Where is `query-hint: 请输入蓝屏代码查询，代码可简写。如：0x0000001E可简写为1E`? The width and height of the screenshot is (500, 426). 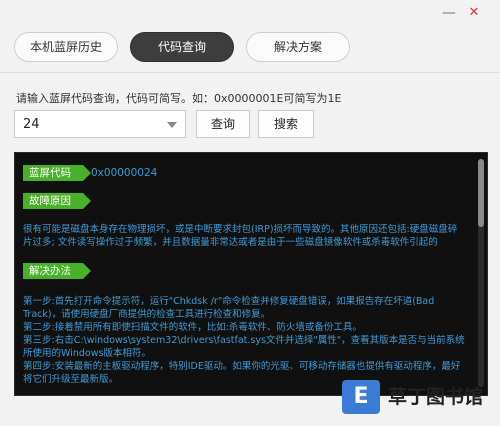
query-hint: 请输入蓝屏代码查询，代码可简写。如：0x0000001E可简写为1E is located at coordinates (179, 98).